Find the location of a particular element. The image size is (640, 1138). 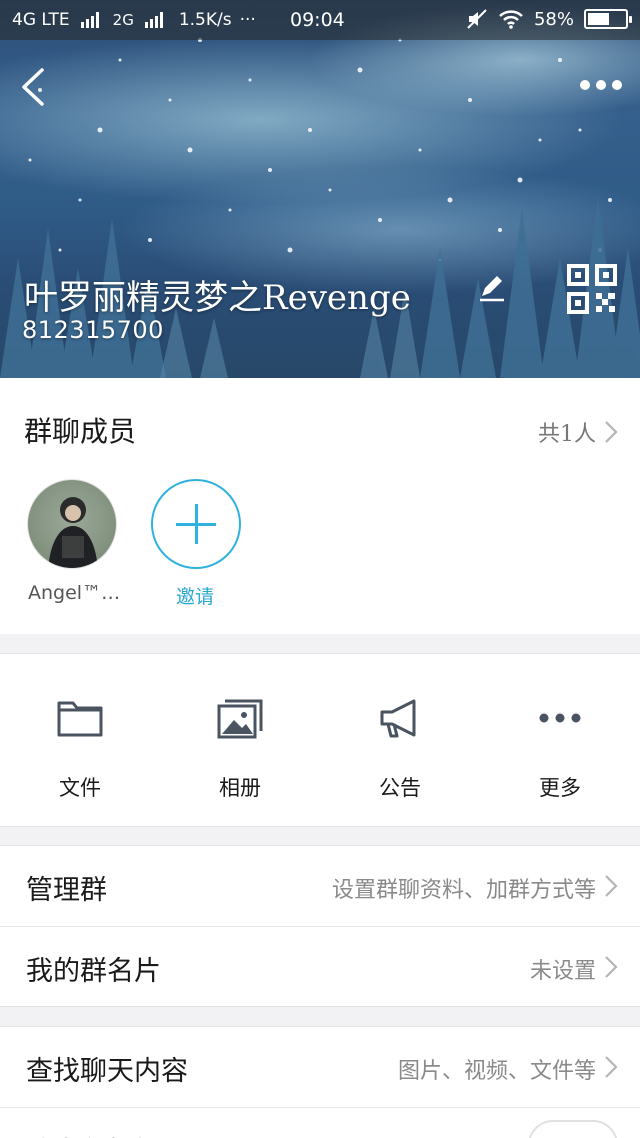

edit-pencil-icon is located at coordinates (492, 288).